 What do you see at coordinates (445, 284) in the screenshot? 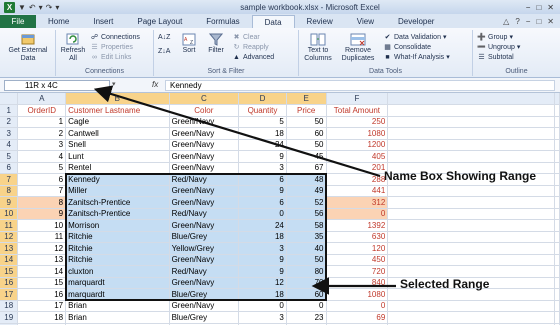
I see `selected-range-annotation: Selected Range` at bounding box center [445, 284].